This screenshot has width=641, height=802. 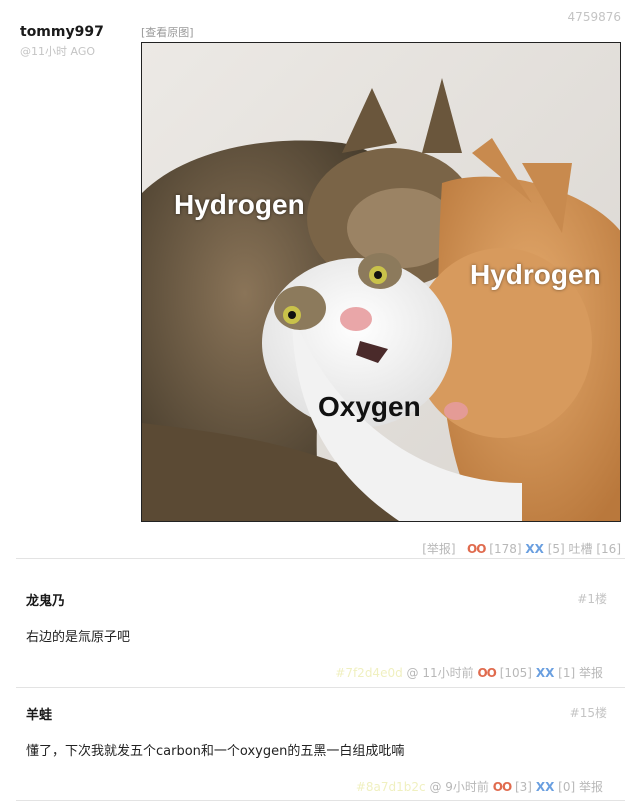 What do you see at coordinates (515, 673) in the screenshot?
I see `oo-count: [105]` at bounding box center [515, 673].